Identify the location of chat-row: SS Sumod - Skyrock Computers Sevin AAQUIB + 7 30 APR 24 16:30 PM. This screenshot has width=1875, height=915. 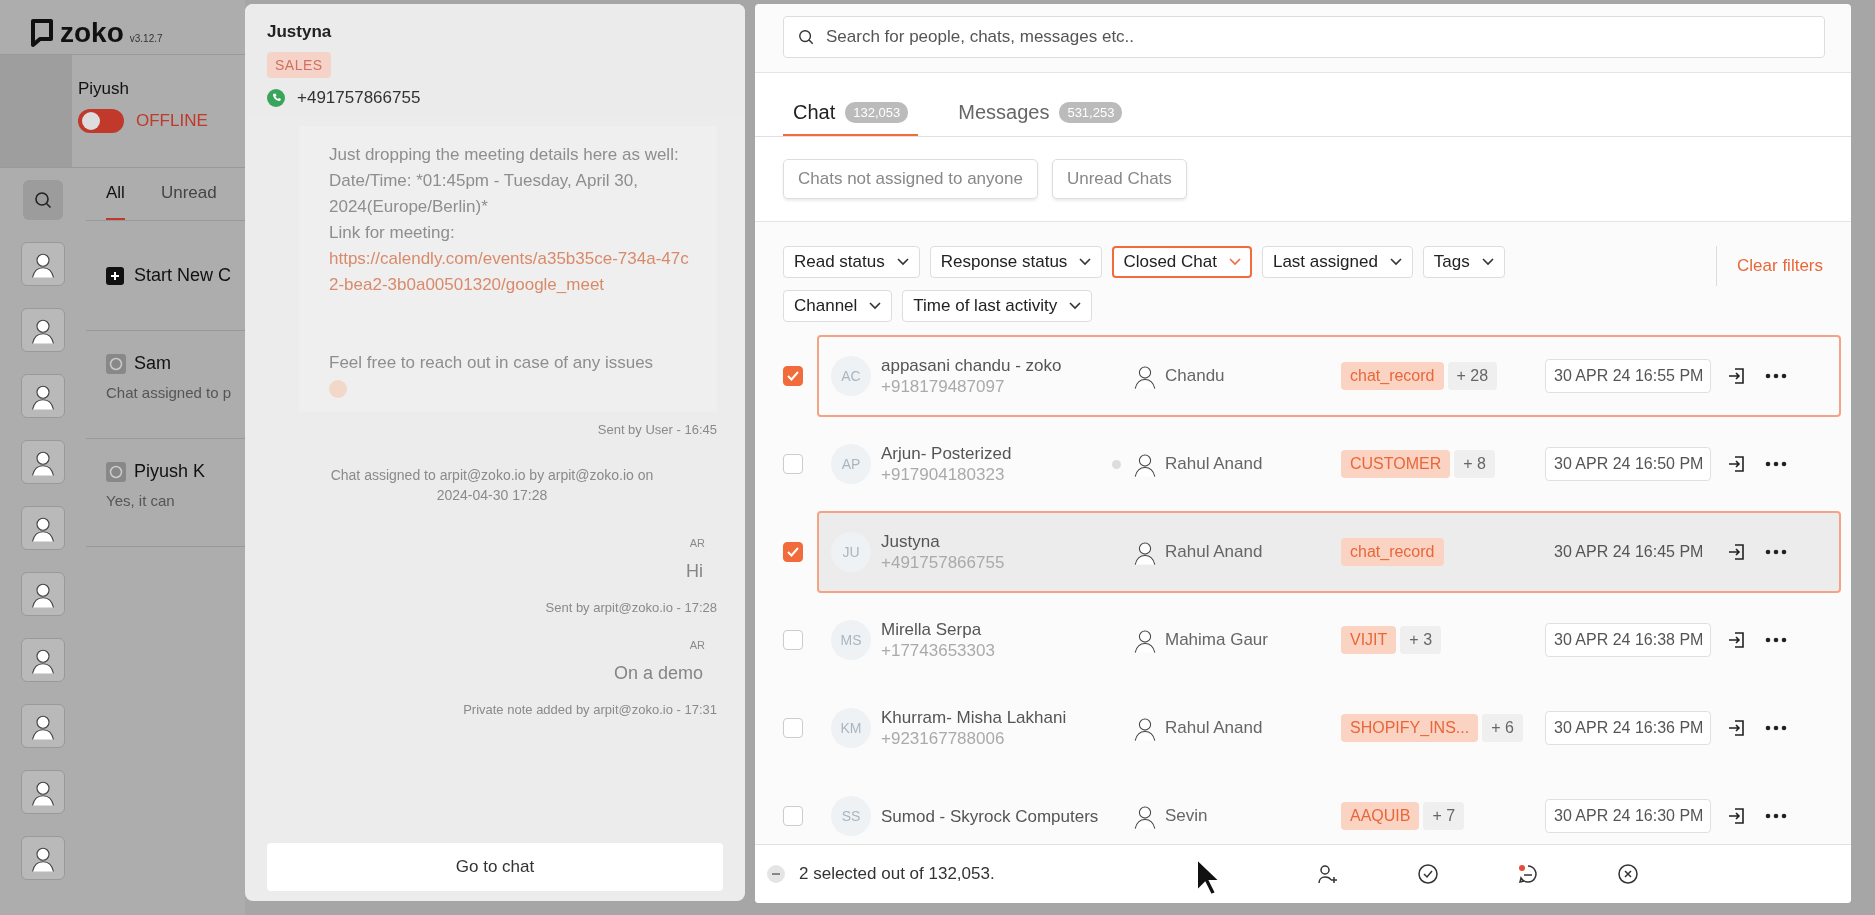
(1329, 809).